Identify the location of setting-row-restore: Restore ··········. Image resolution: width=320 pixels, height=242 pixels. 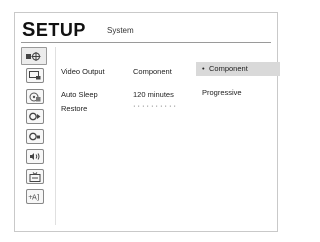
(131, 108).